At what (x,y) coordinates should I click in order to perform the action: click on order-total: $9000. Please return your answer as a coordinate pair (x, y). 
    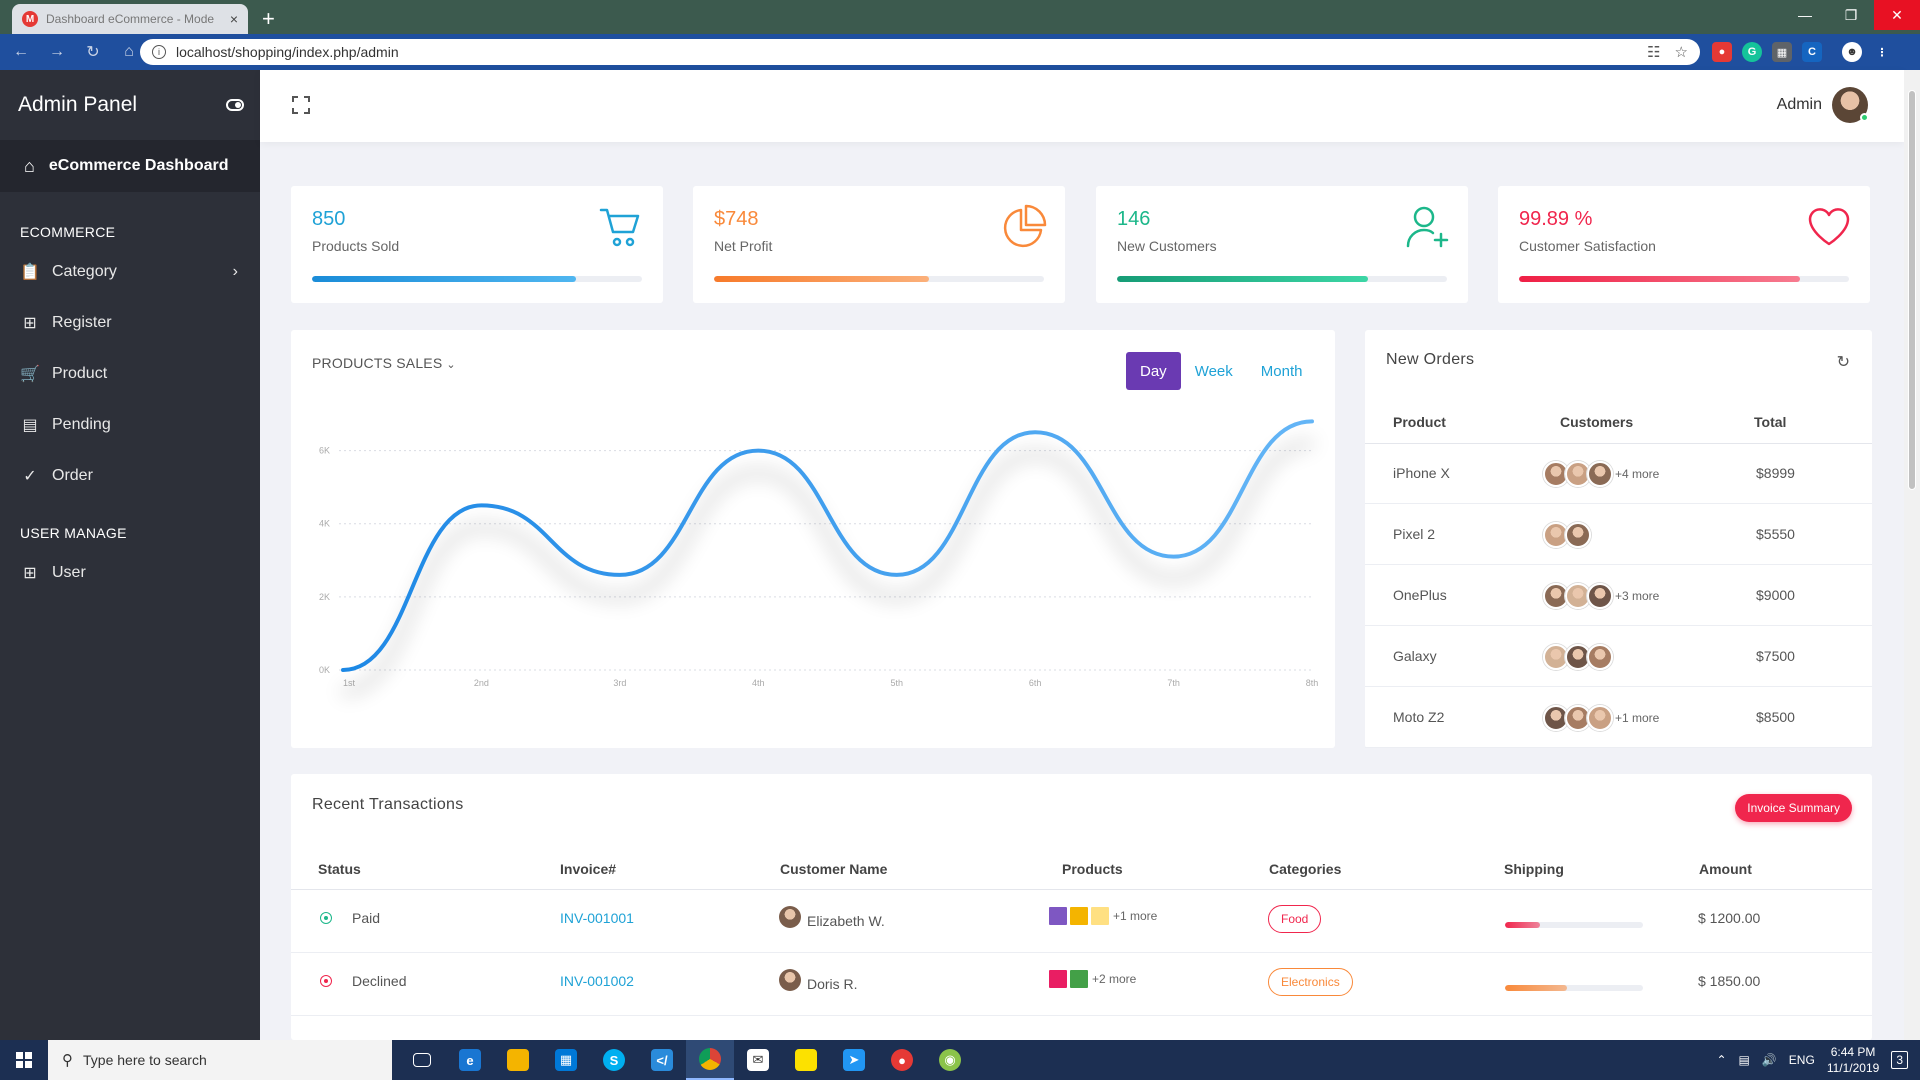
    Looking at the image, I should click on (1775, 595).